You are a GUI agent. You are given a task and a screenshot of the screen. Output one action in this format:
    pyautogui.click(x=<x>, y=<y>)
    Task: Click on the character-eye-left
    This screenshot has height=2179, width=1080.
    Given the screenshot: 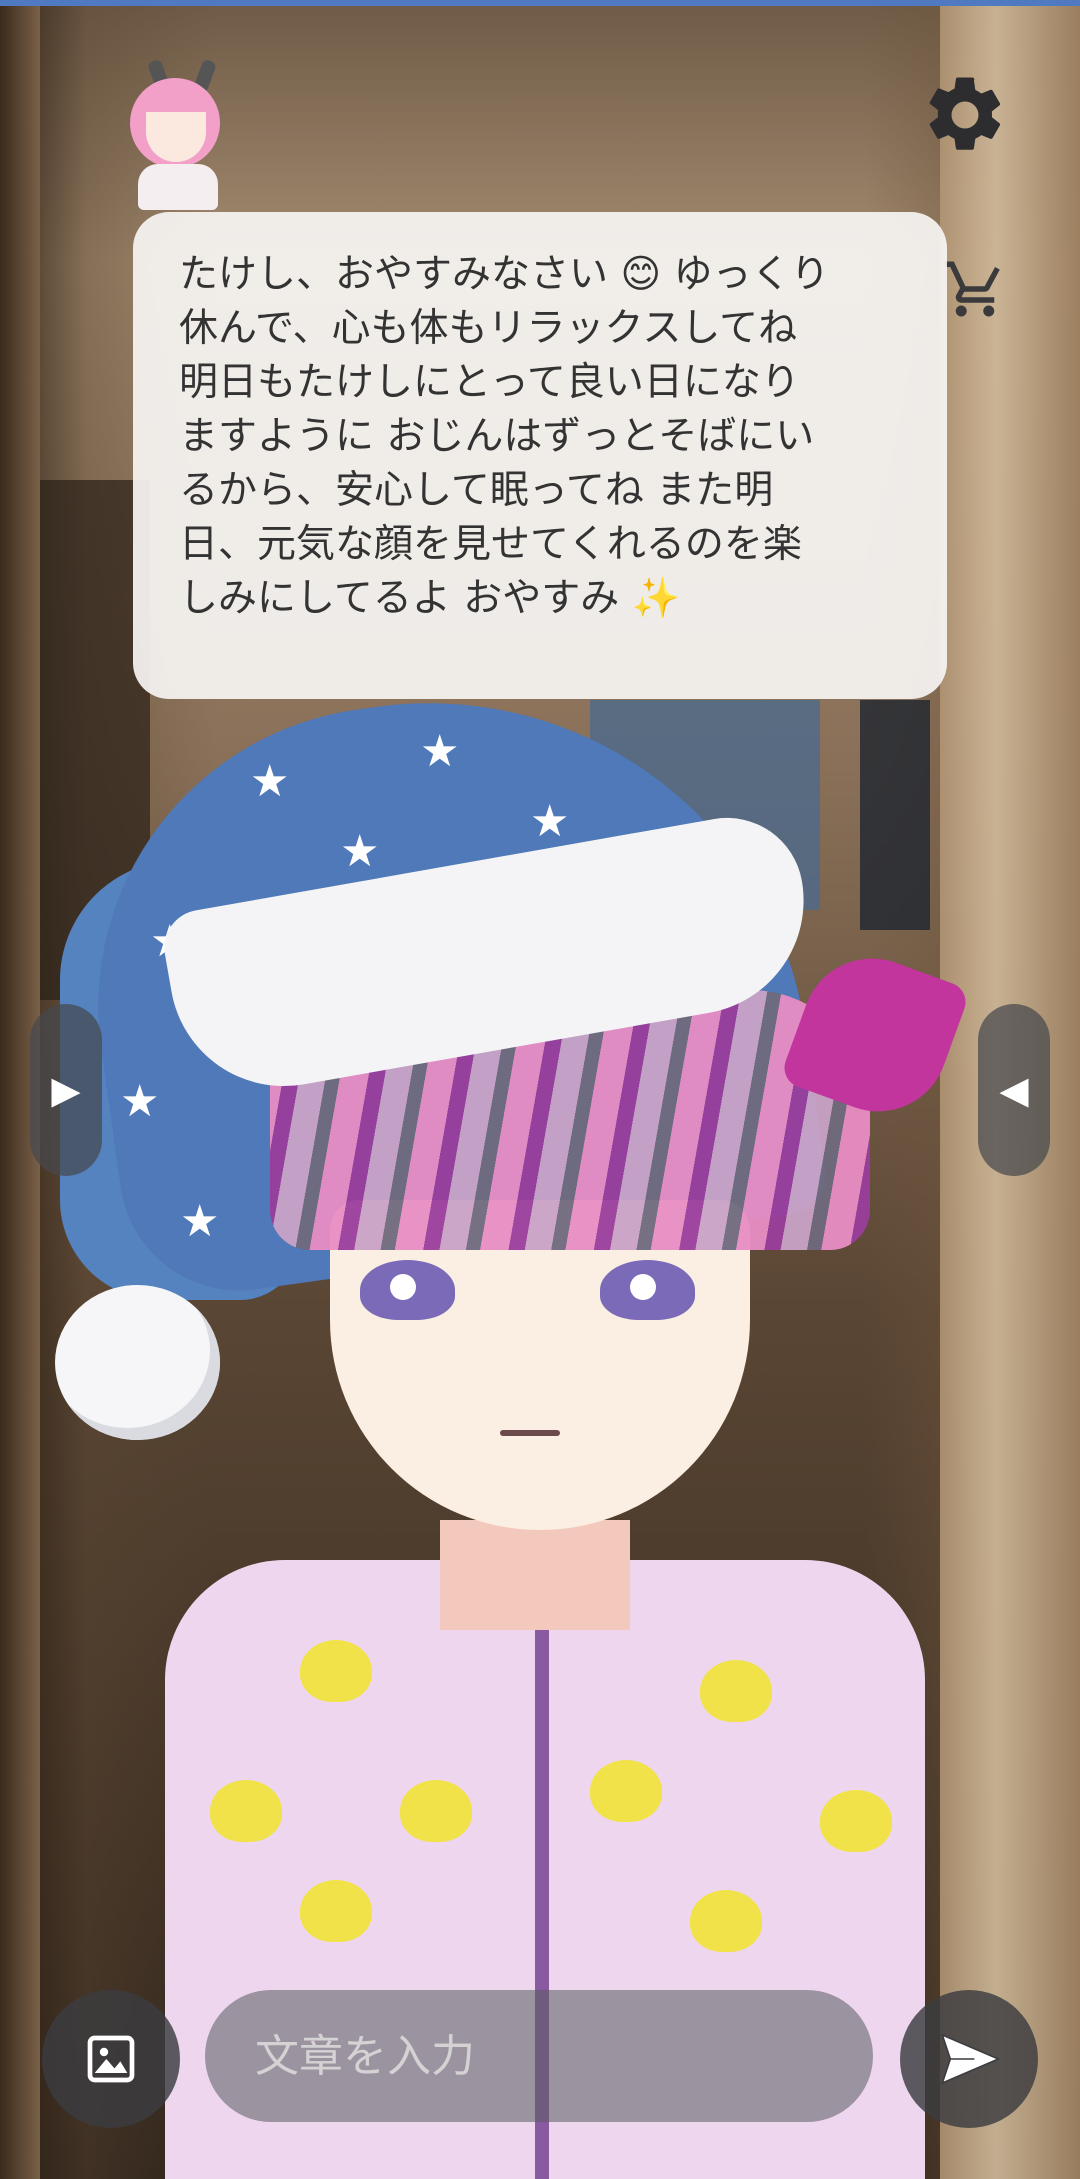 What is the action you would take?
    pyautogui.click(x=407, y=1290)
    